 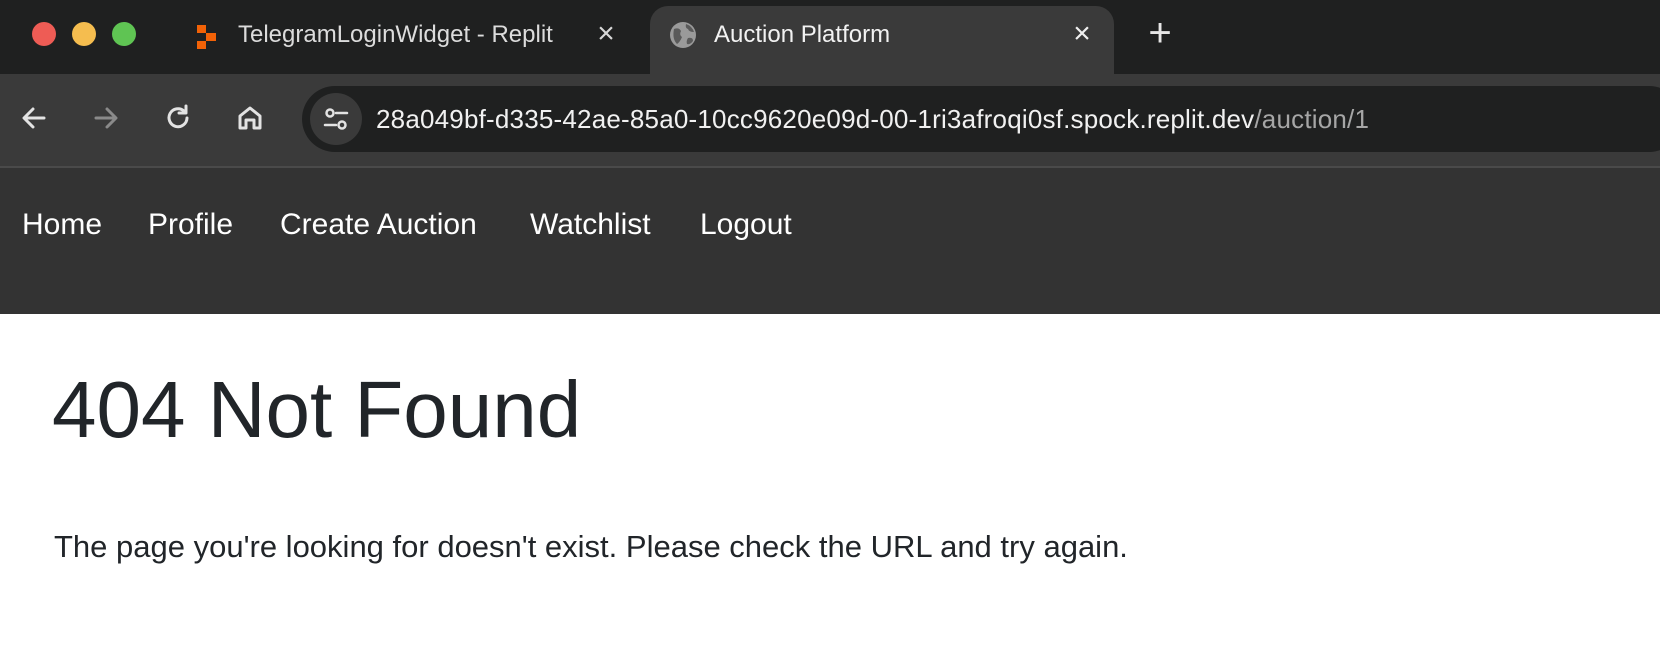 I want to click on tab-auction-platform: Auction Platform ×, so click(x=882, y=40).